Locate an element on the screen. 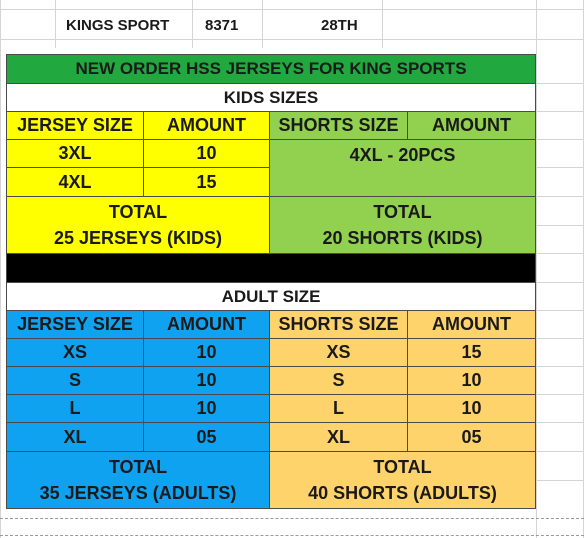 The height and width of the screenshot is (538, 584). adult-shorts-size-cell: S is located at coordinates (338, 380).